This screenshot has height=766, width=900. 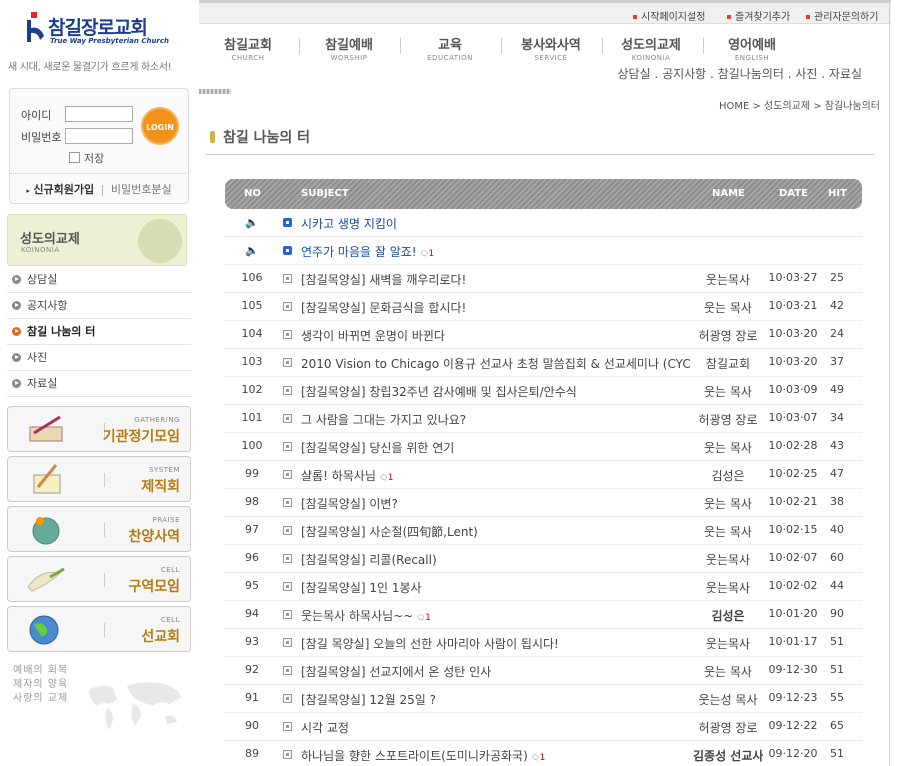 What do you see at coordinates (543, 475) in the screenshot?
I see `table-row: 99샬롬! 하목사님1김성은10·02·2547` at bounding box center [543, 475].